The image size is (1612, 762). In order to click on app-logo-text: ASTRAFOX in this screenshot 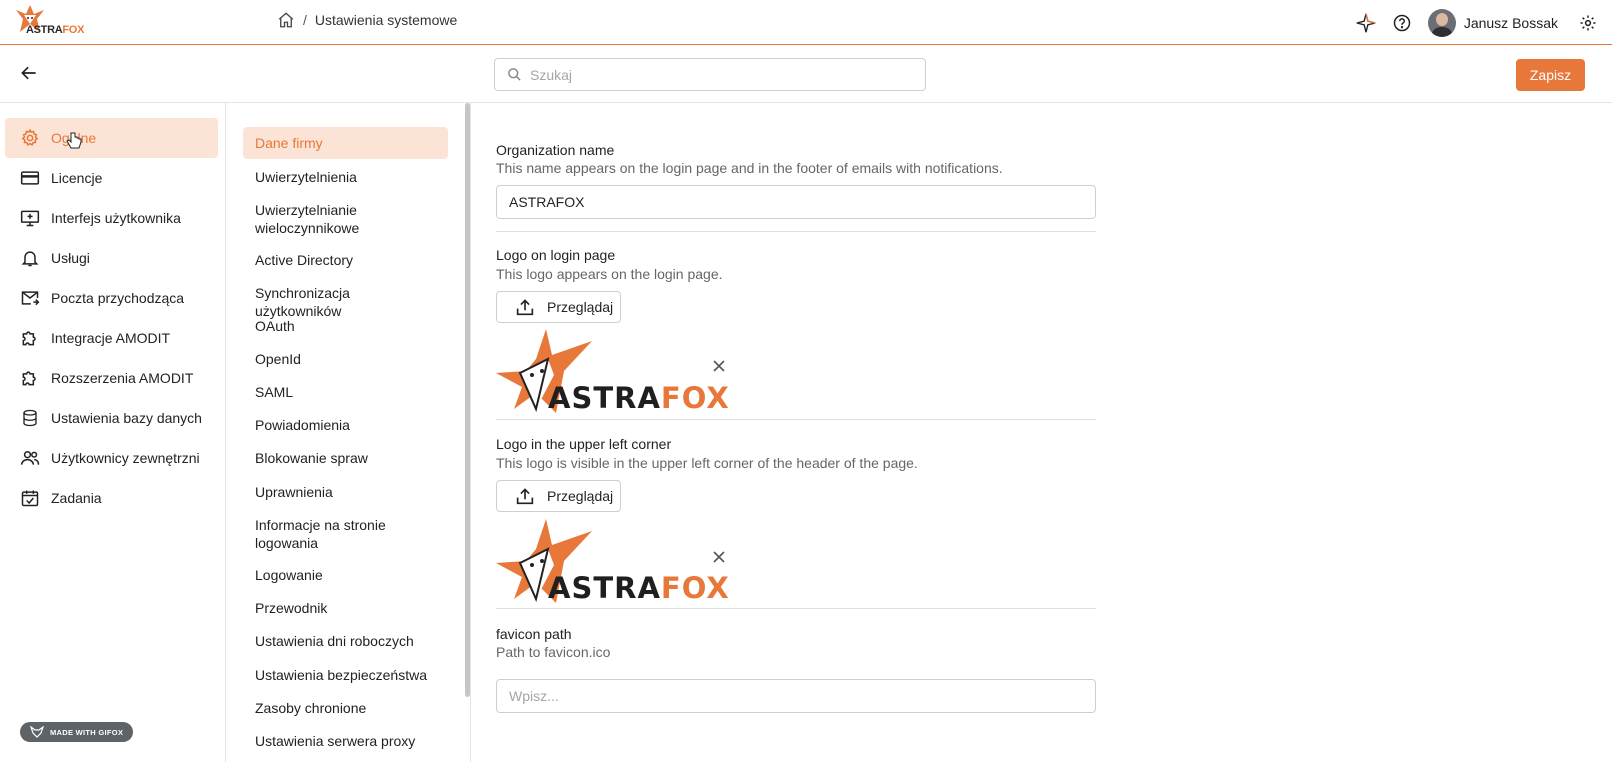, I will do `click(55, 30)`.